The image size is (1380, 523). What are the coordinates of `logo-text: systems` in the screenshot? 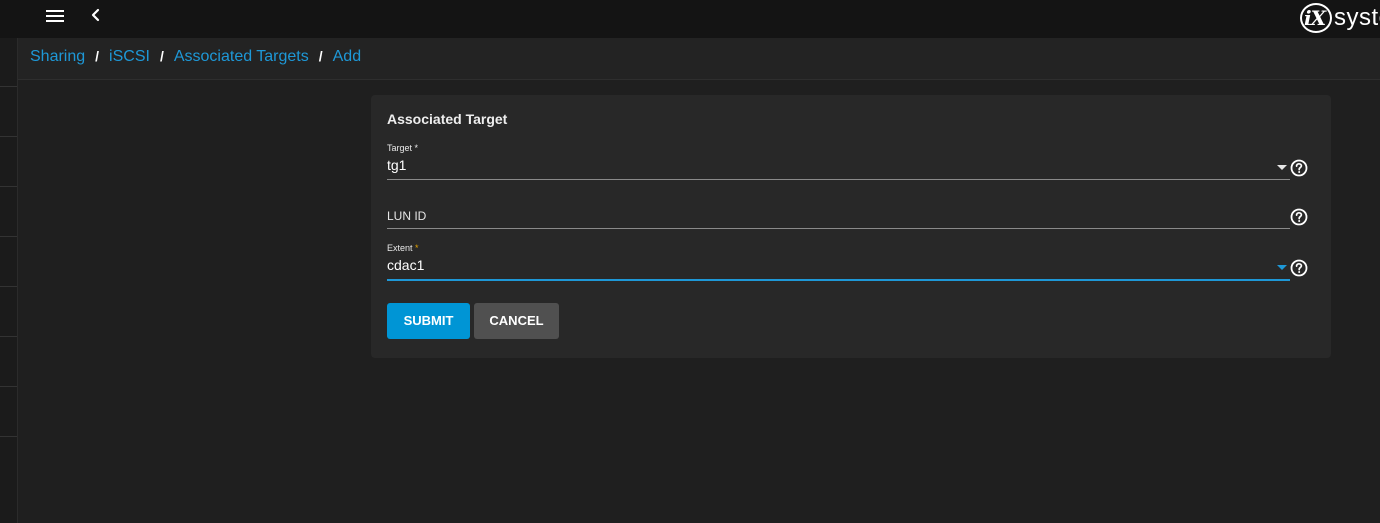 It's located at (1357, 17).